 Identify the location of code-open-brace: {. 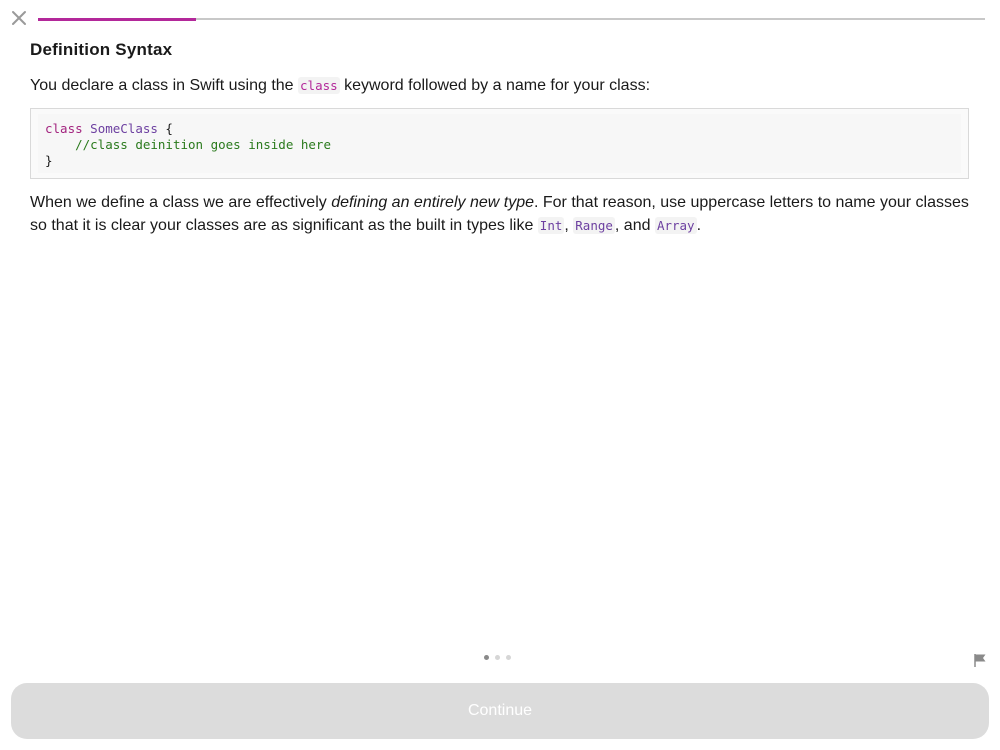
(165, 128).